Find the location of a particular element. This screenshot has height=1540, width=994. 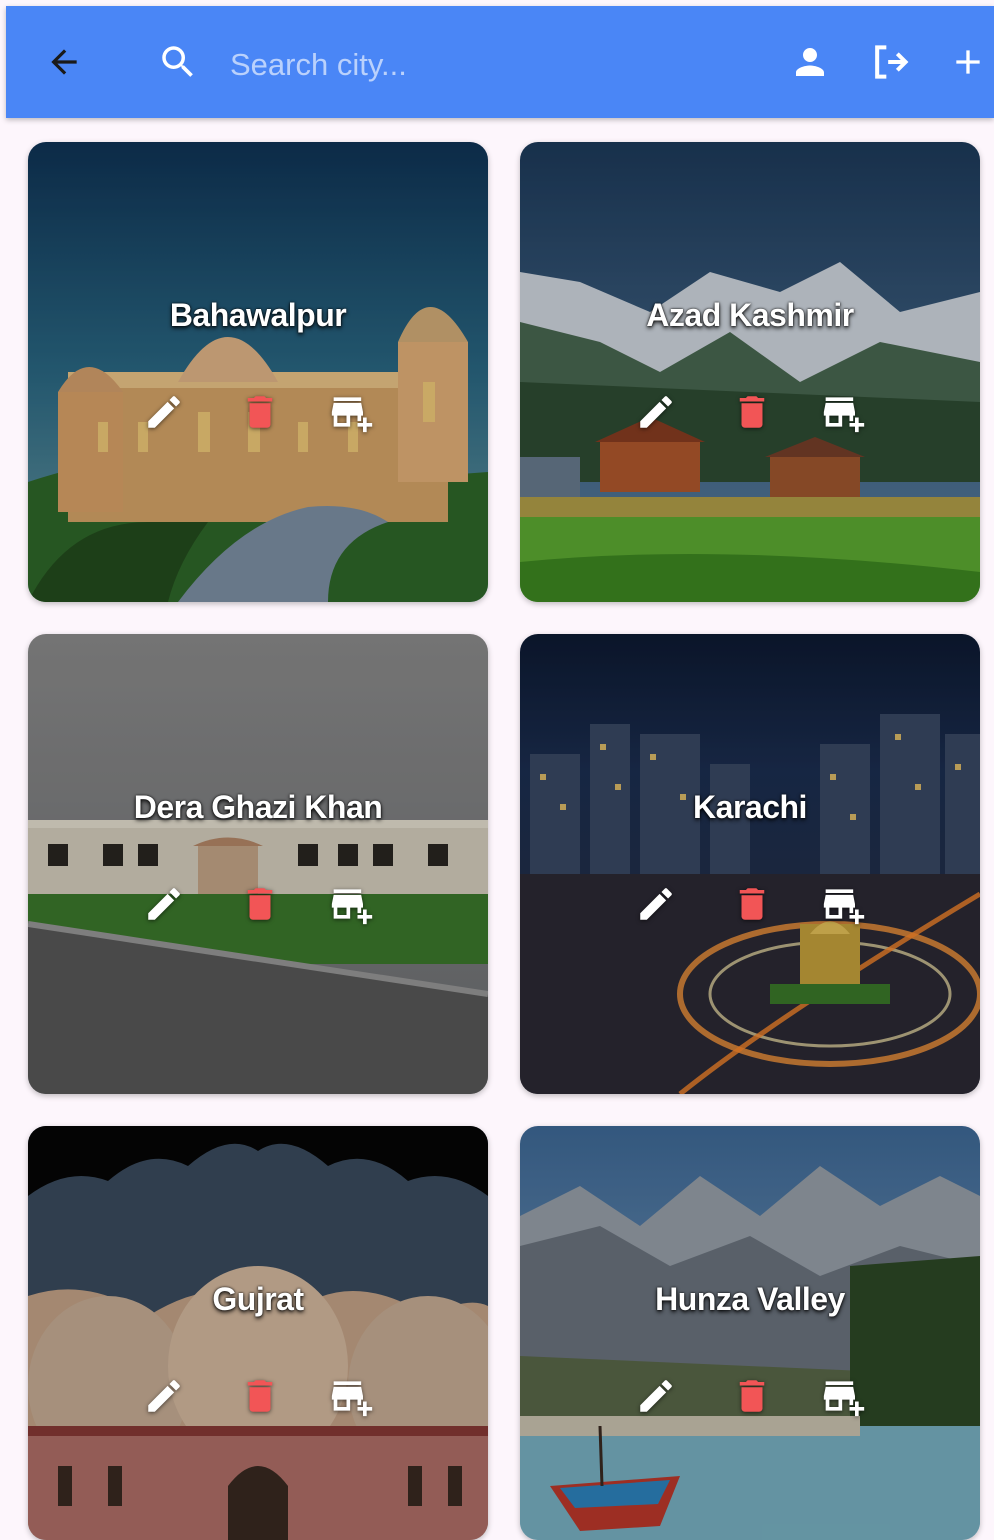

city-name: Karachi is located at coordinates (750, 807).